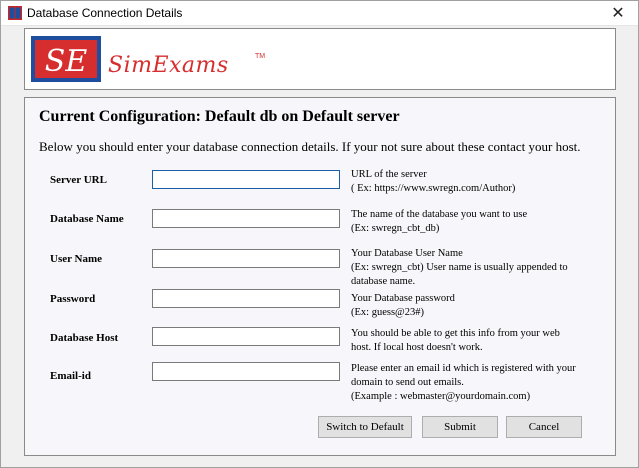 Image resolution: width=639 pixels, height=468 pixels. I want to click on logo-panel: SE SimExams TM, so click(320, 59).